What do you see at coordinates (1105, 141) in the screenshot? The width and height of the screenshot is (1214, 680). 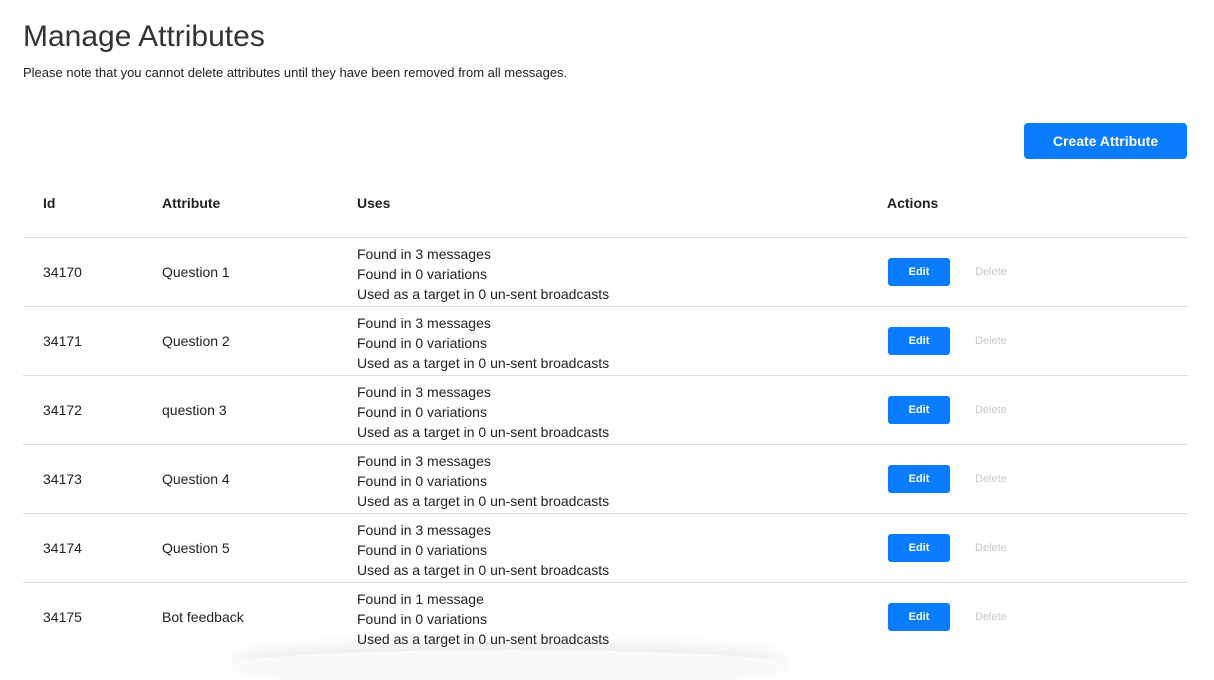 I see `create-attribute-button: Create Attribute` at bounding box center [1105, 141].